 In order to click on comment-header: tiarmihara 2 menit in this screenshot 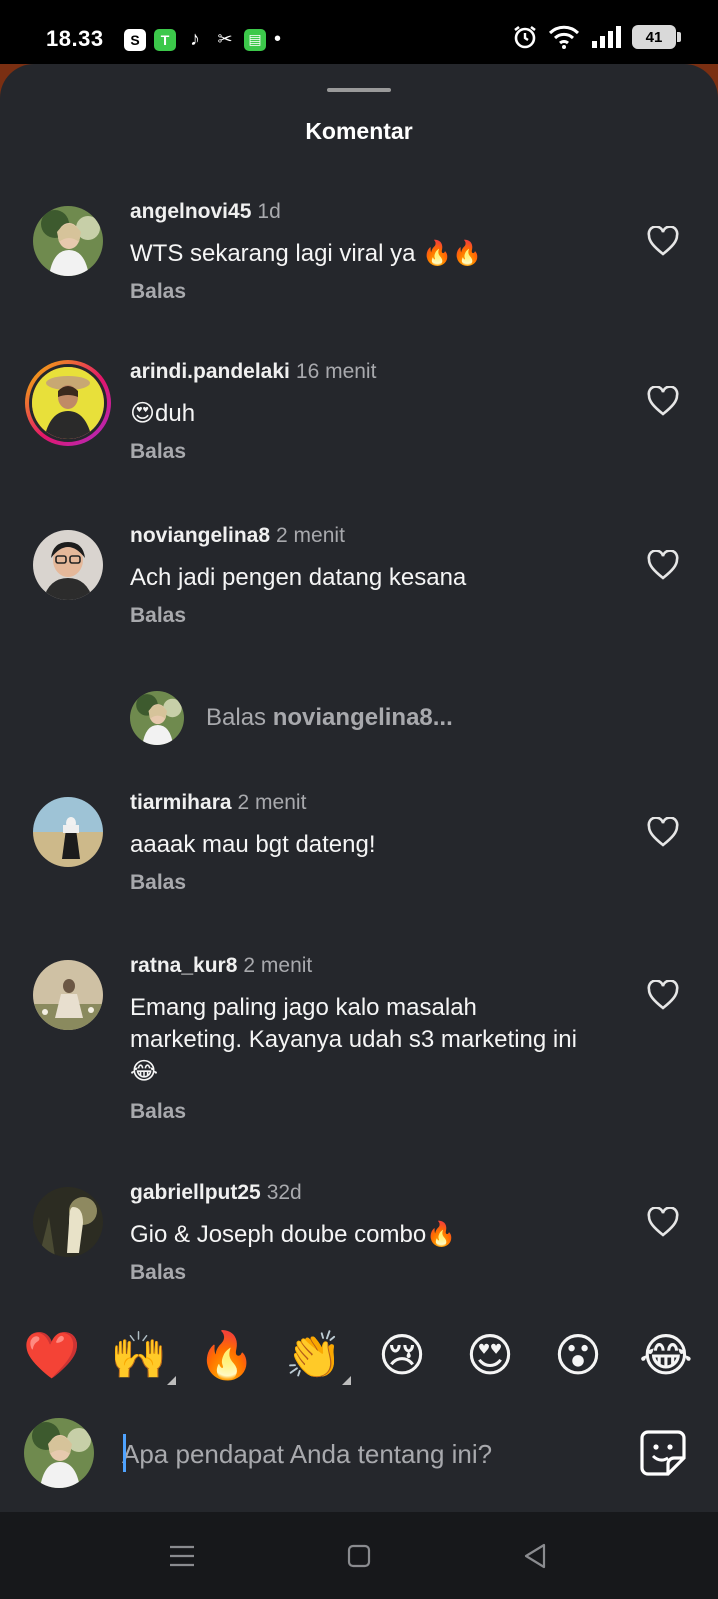, I will do `click(218, 803)`.